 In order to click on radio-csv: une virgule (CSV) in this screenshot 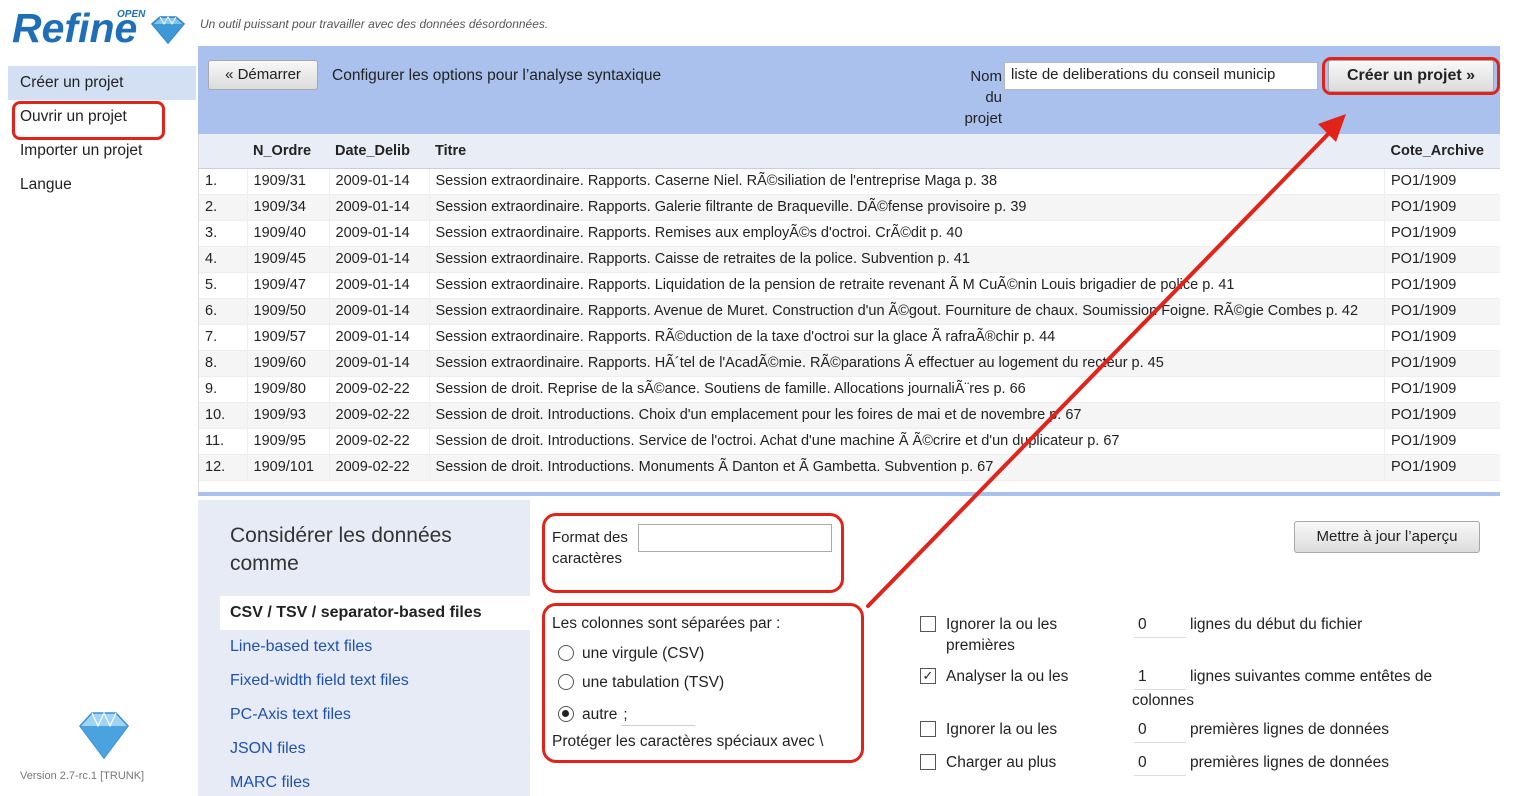, I will do `click(631, 654)`.